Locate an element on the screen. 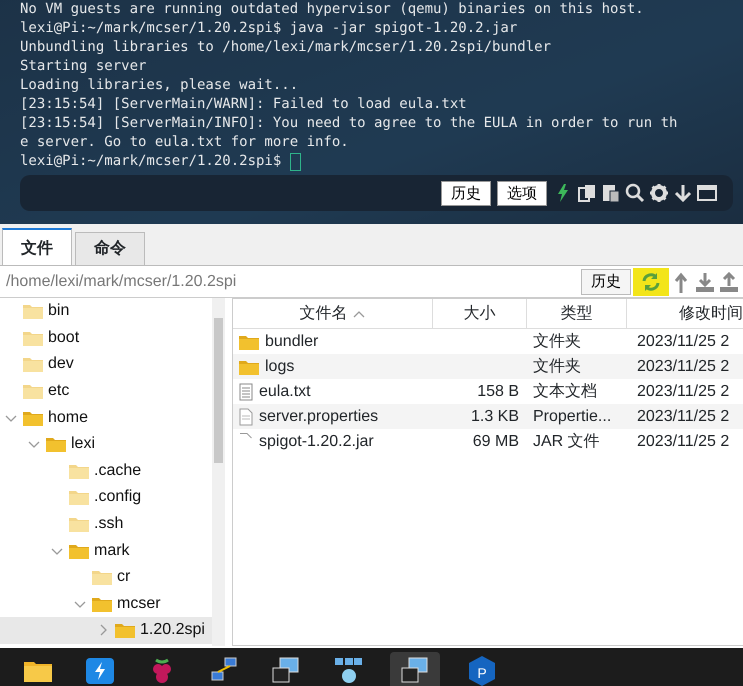  path-field: /home/lexi/mark/mcser/1.20.2spi is located at coordinates (293, 282).